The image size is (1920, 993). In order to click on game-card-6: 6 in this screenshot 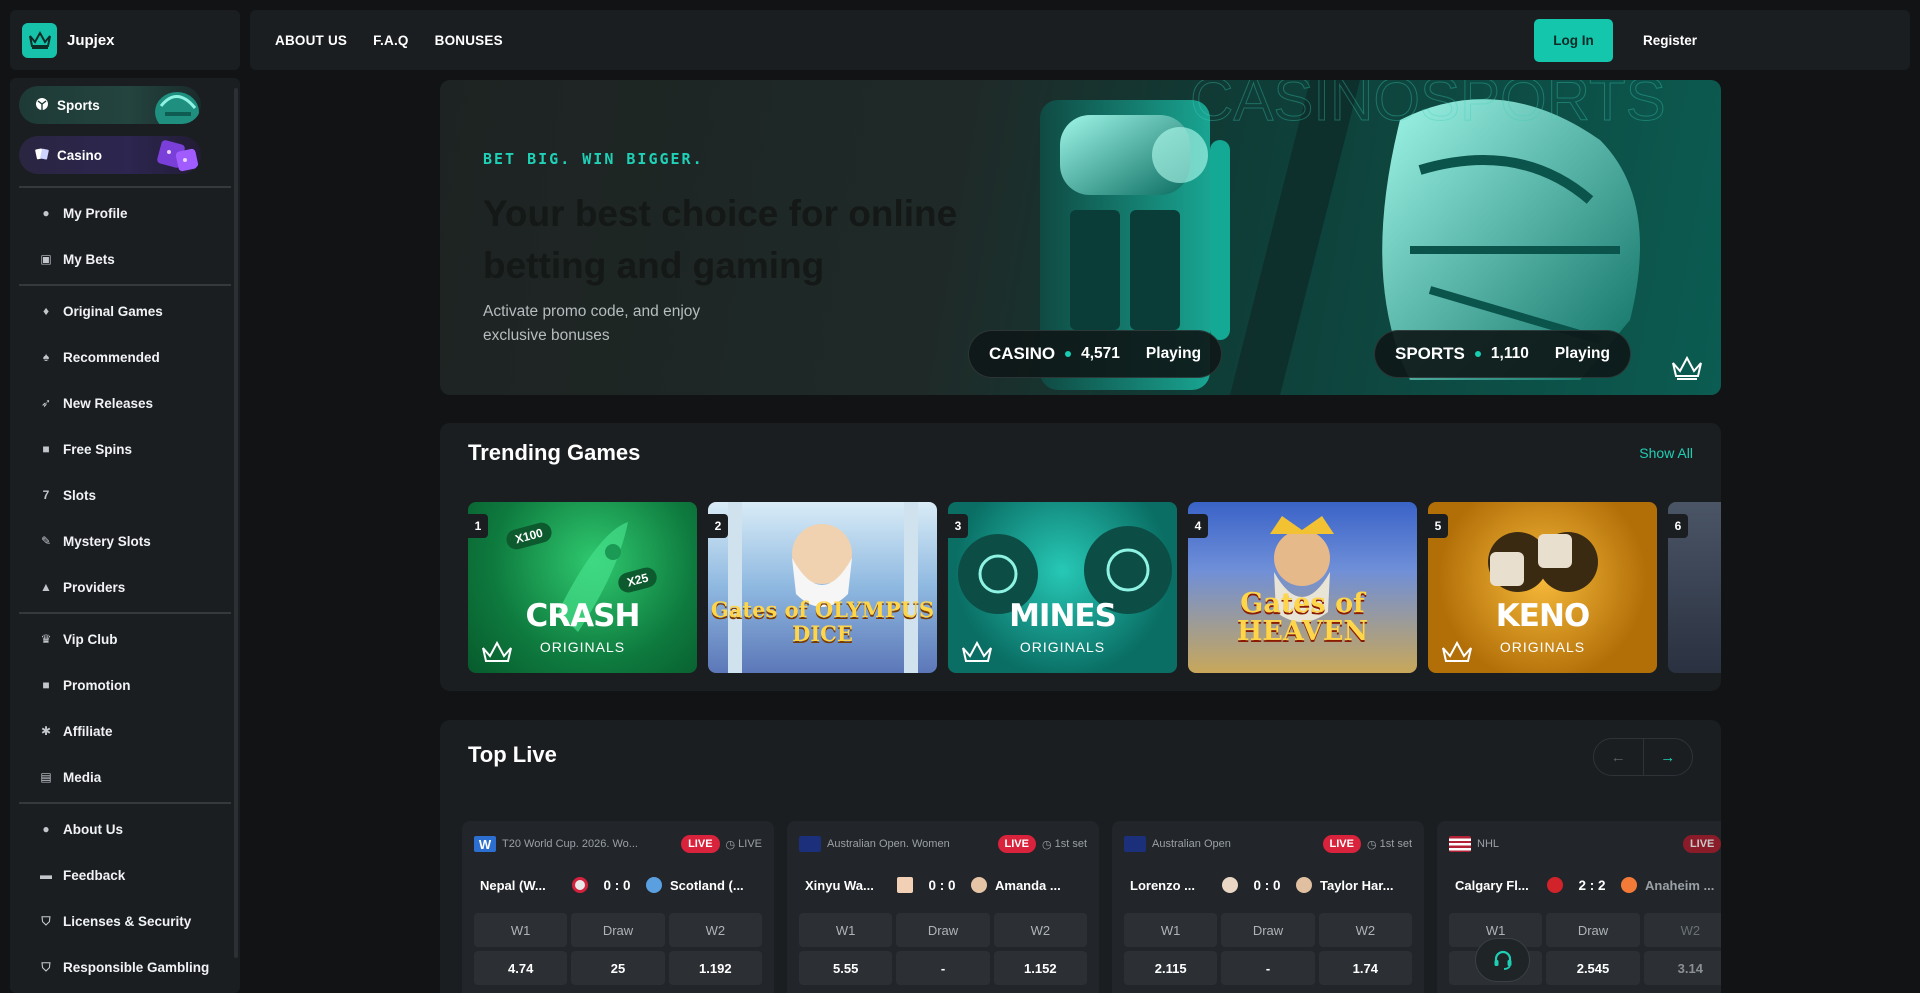, I will do `click(1694, 587)`.